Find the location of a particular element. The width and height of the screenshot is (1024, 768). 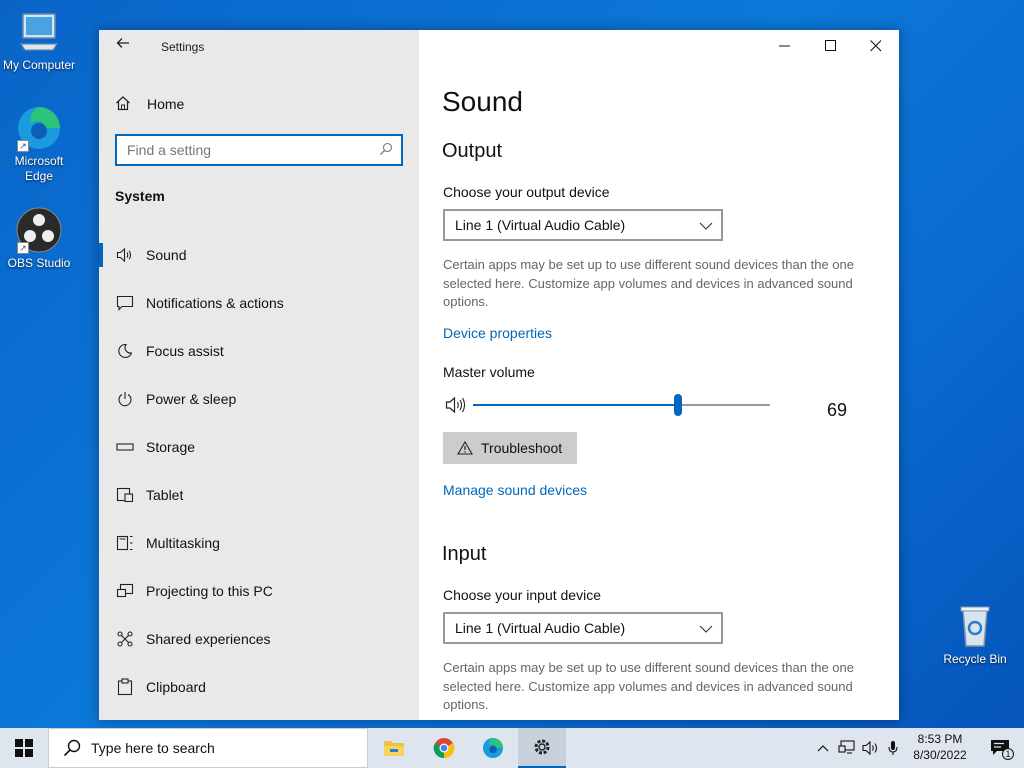

tablet-icon is located at coordinates (125, 495).